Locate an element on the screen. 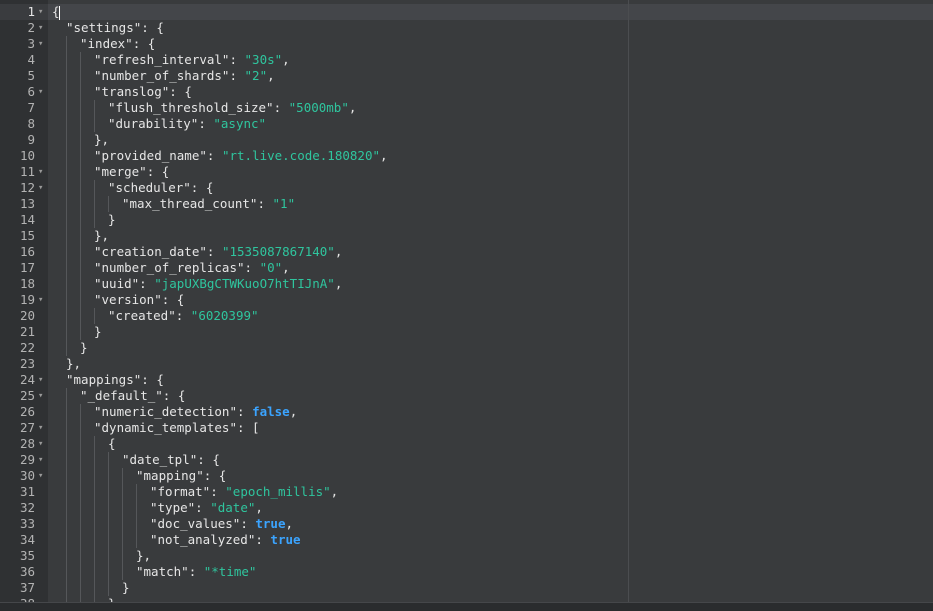  gutter-row: 25 ▾ is located at coordinates (24, 396).